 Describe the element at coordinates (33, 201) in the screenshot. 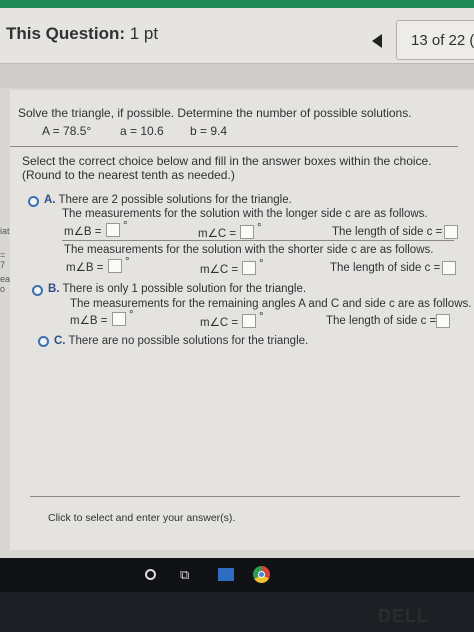

I see `choice-a-radio` at that location.